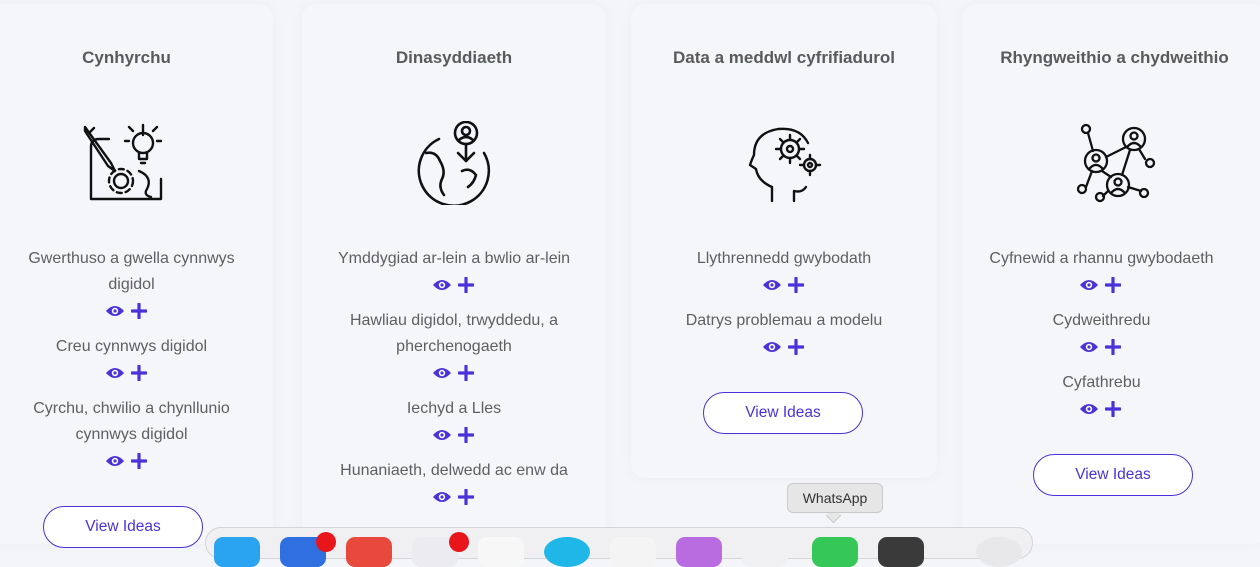 The height and width of the screenshot is (567, 1260). What do you see at coordinates (1101, 382) in the screenshot?
I see `skill-label: Cyfathrebu` at bounding box center [1101, 382].